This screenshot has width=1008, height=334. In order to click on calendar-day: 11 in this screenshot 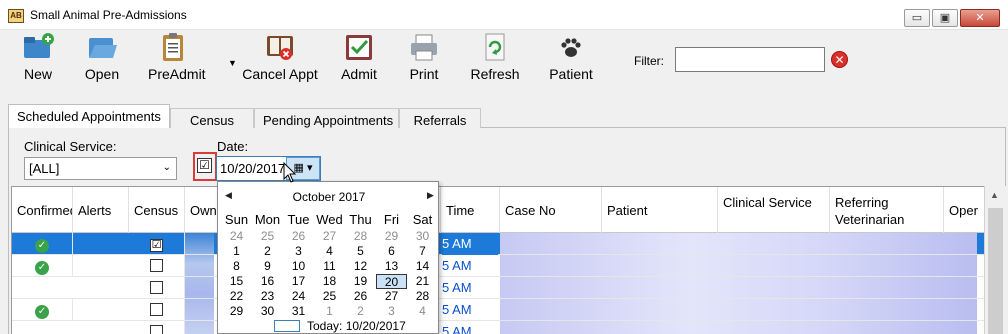, I will do `click(329, 266)`.